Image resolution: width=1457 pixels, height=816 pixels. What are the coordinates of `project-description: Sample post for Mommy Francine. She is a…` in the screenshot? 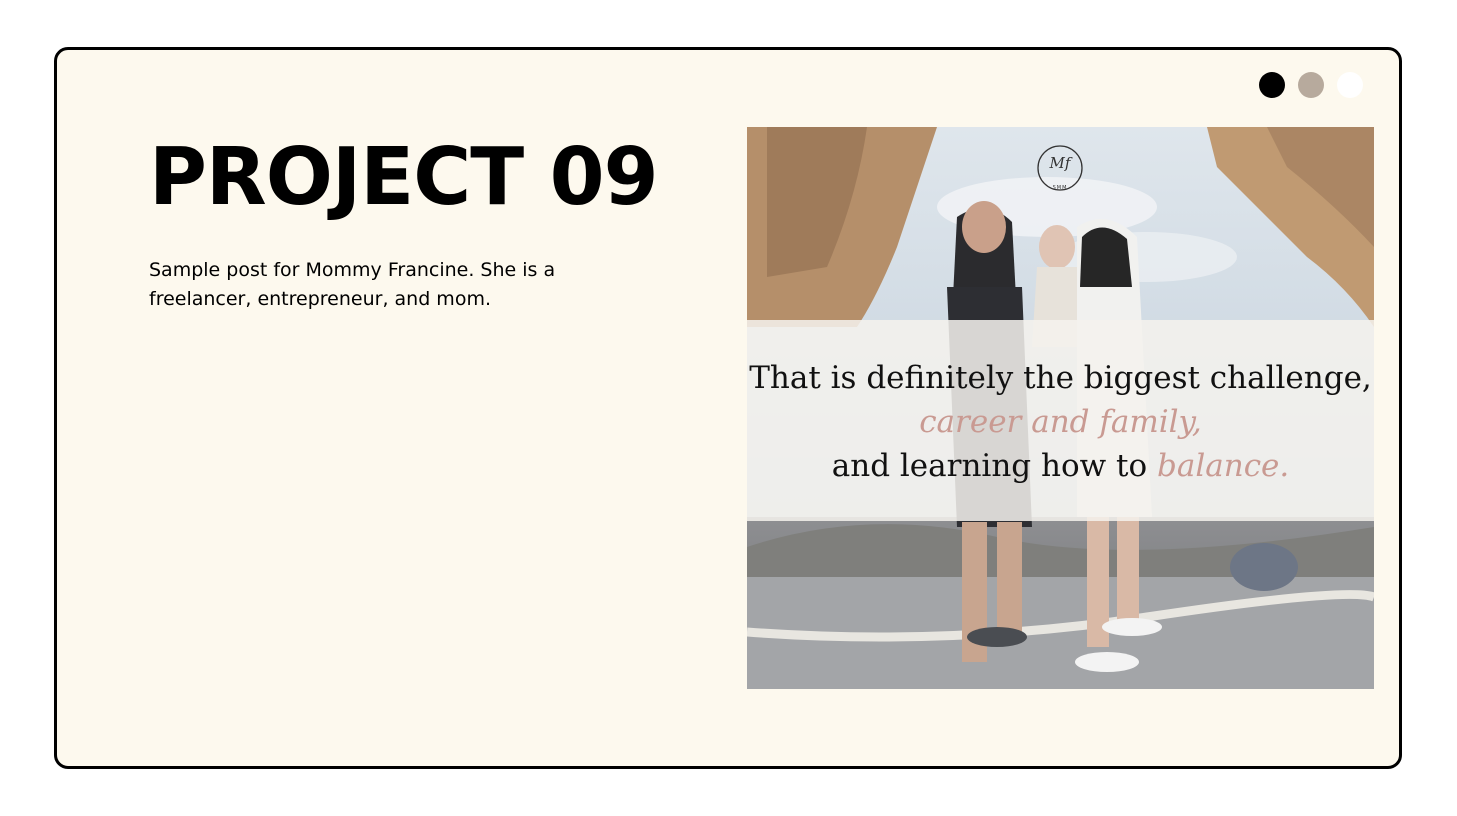 It's located at (352, 284).